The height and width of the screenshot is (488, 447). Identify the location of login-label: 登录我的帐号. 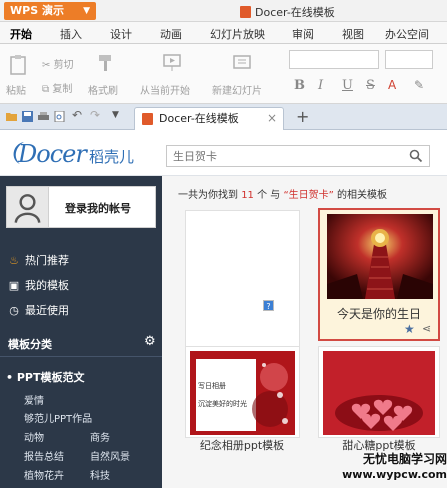
(98, 208).